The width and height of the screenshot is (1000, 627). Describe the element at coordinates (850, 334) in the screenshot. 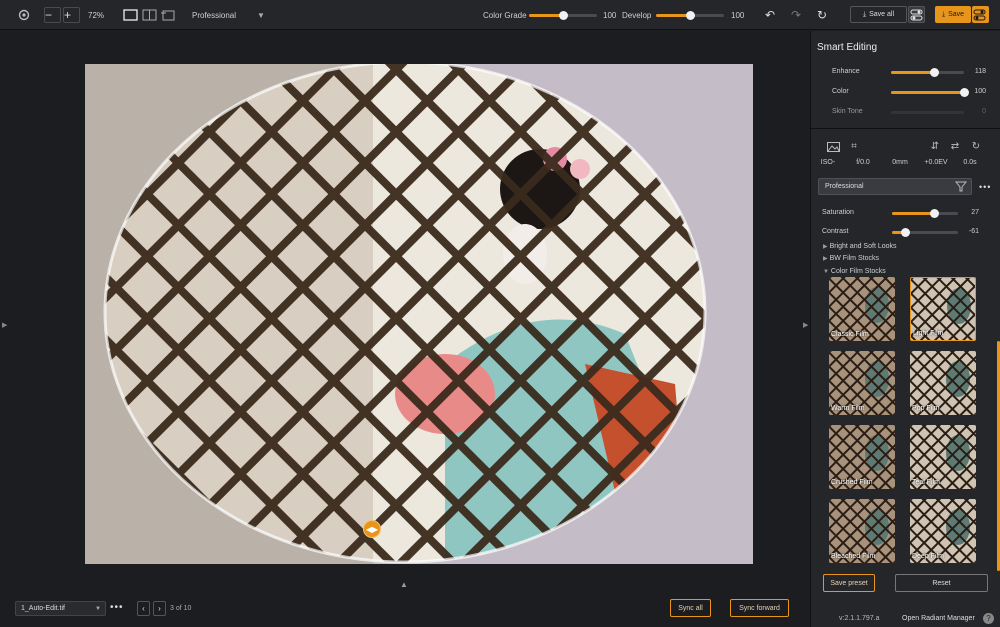

I see `preset-thumbnail-label: Classic Film` at that location.